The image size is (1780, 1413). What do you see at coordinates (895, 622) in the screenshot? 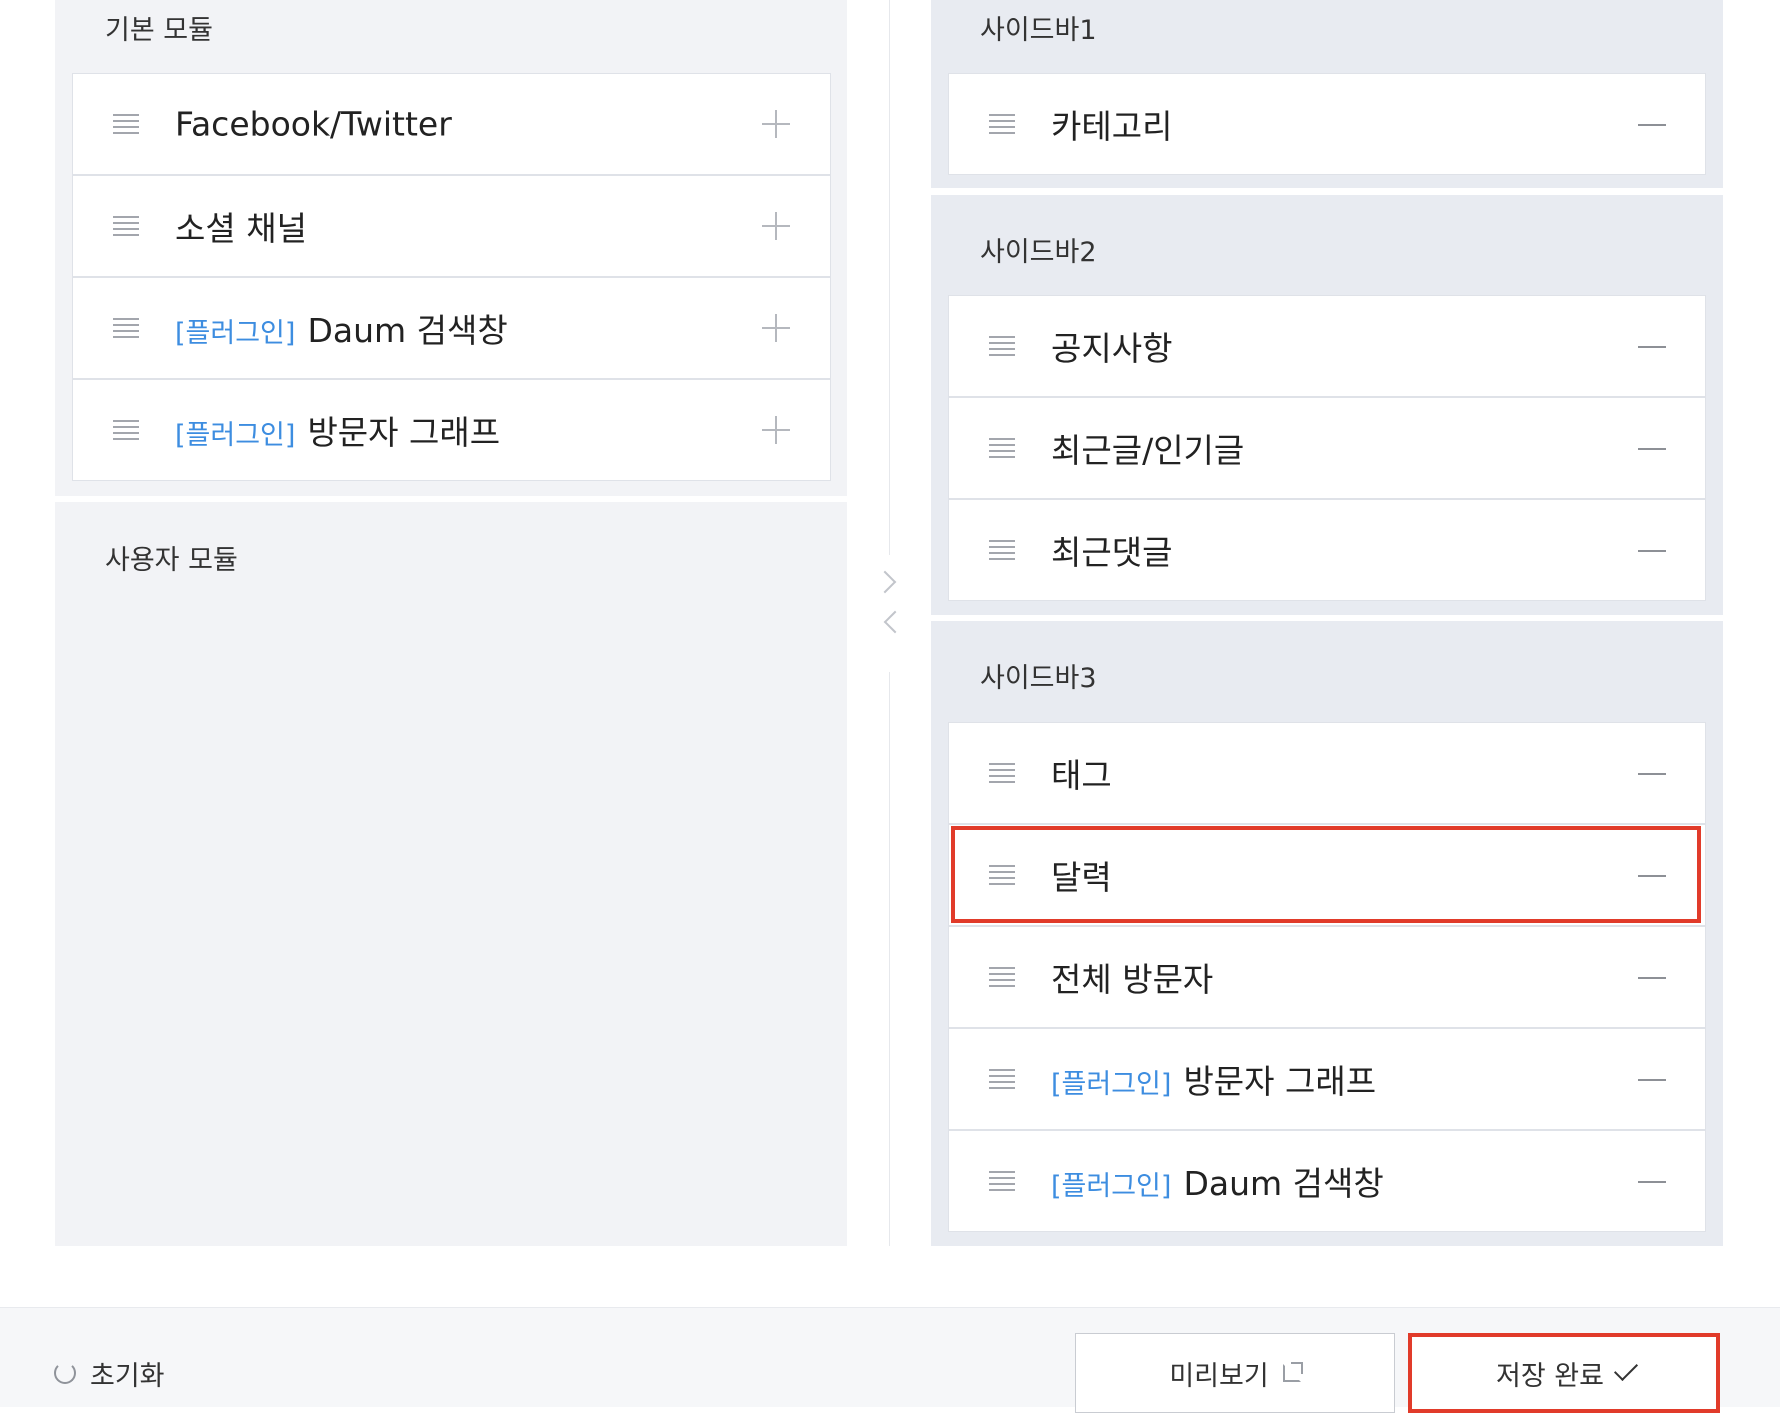
I see `move-left-icon` at bounding box center [895, 622].